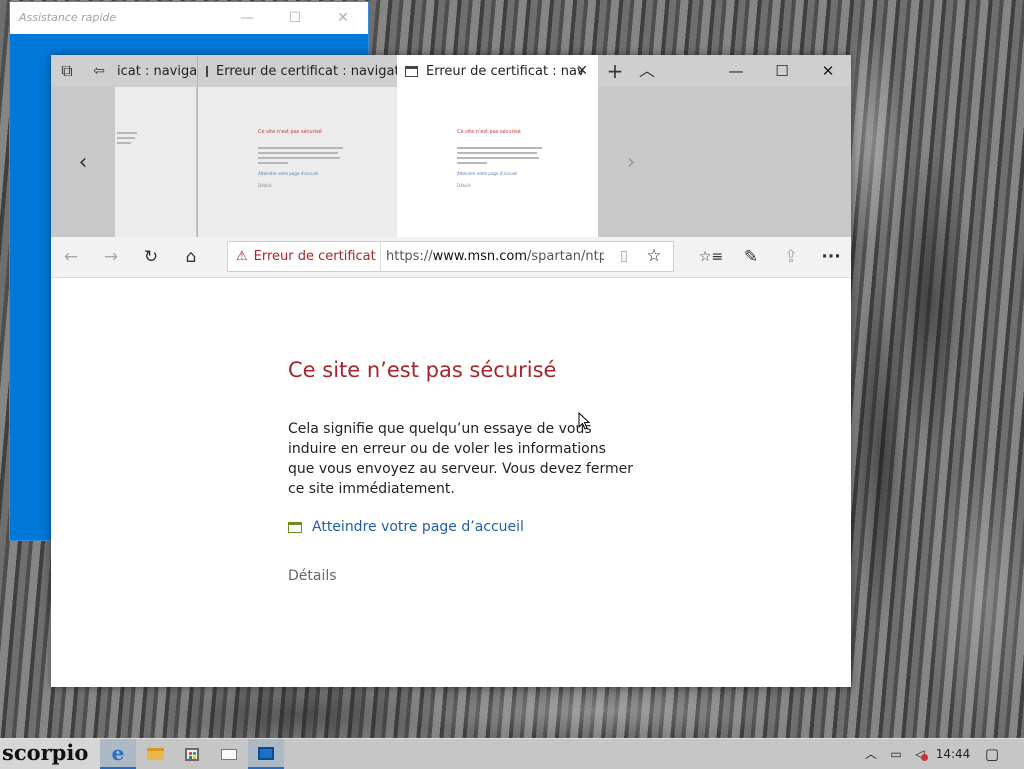 This screenshot has height=769, width=1024. I want to click on tab-label: icat : navigat, so click(156, 71).